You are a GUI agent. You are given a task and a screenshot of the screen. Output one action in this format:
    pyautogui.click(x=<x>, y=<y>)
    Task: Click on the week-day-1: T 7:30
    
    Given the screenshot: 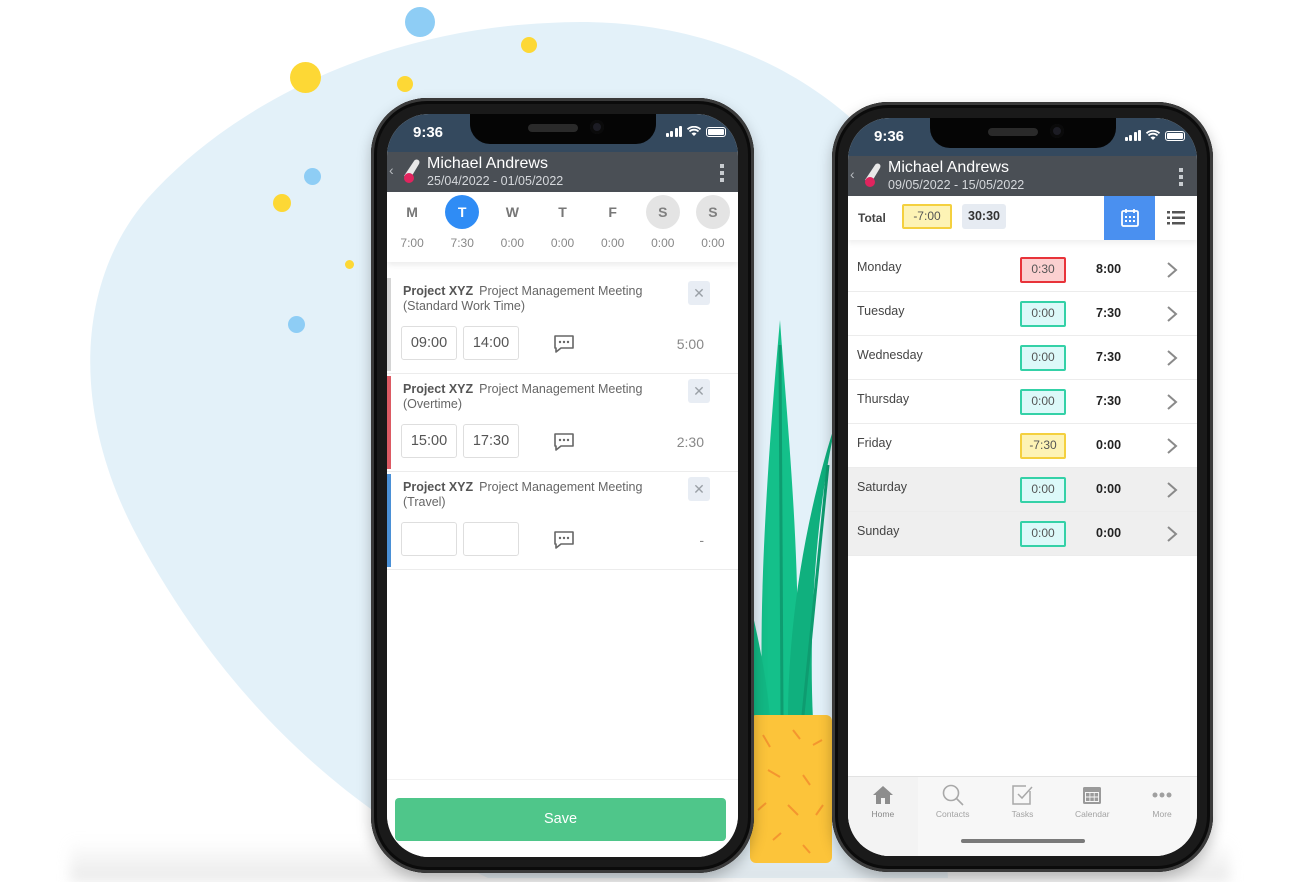 What is the action you would take?
    pyautogui.click(x=462, y=227)
    